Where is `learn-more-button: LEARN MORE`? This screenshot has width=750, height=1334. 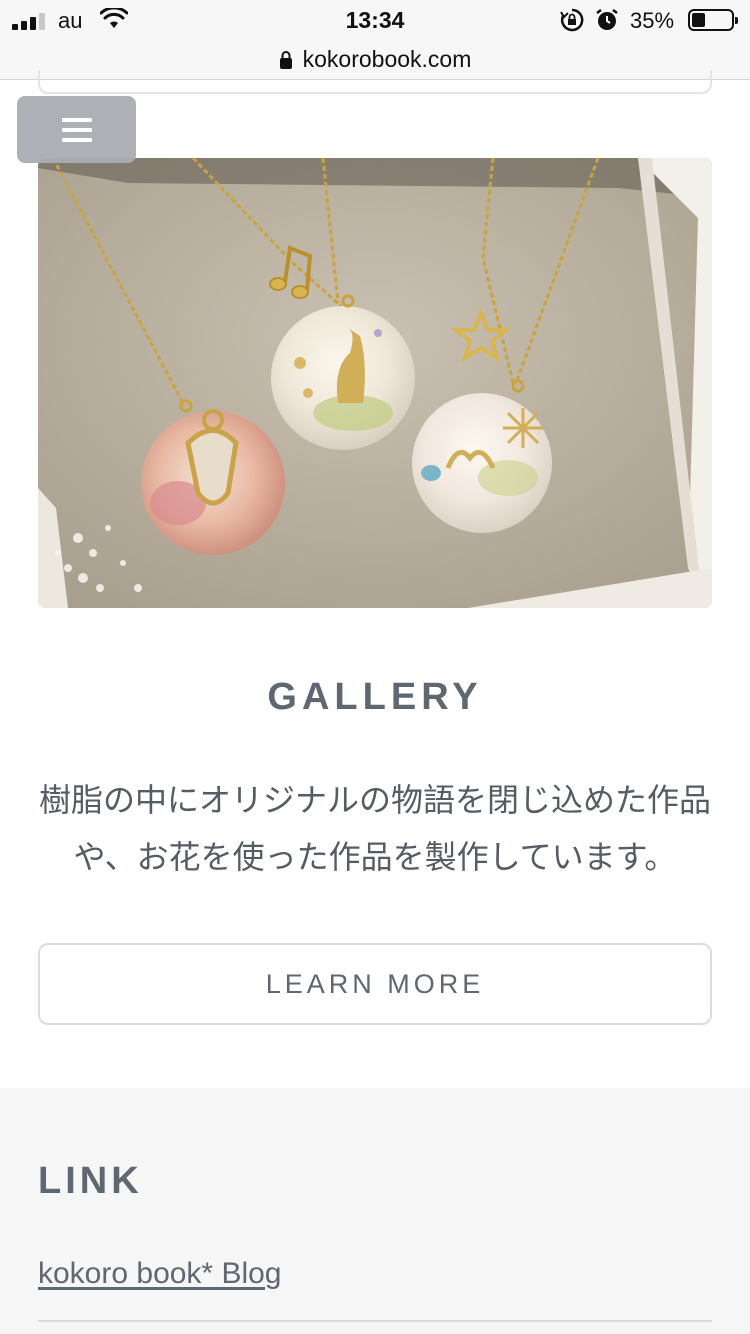 learn-more-button: LEARN MORE is located at coordinates (375, 984).